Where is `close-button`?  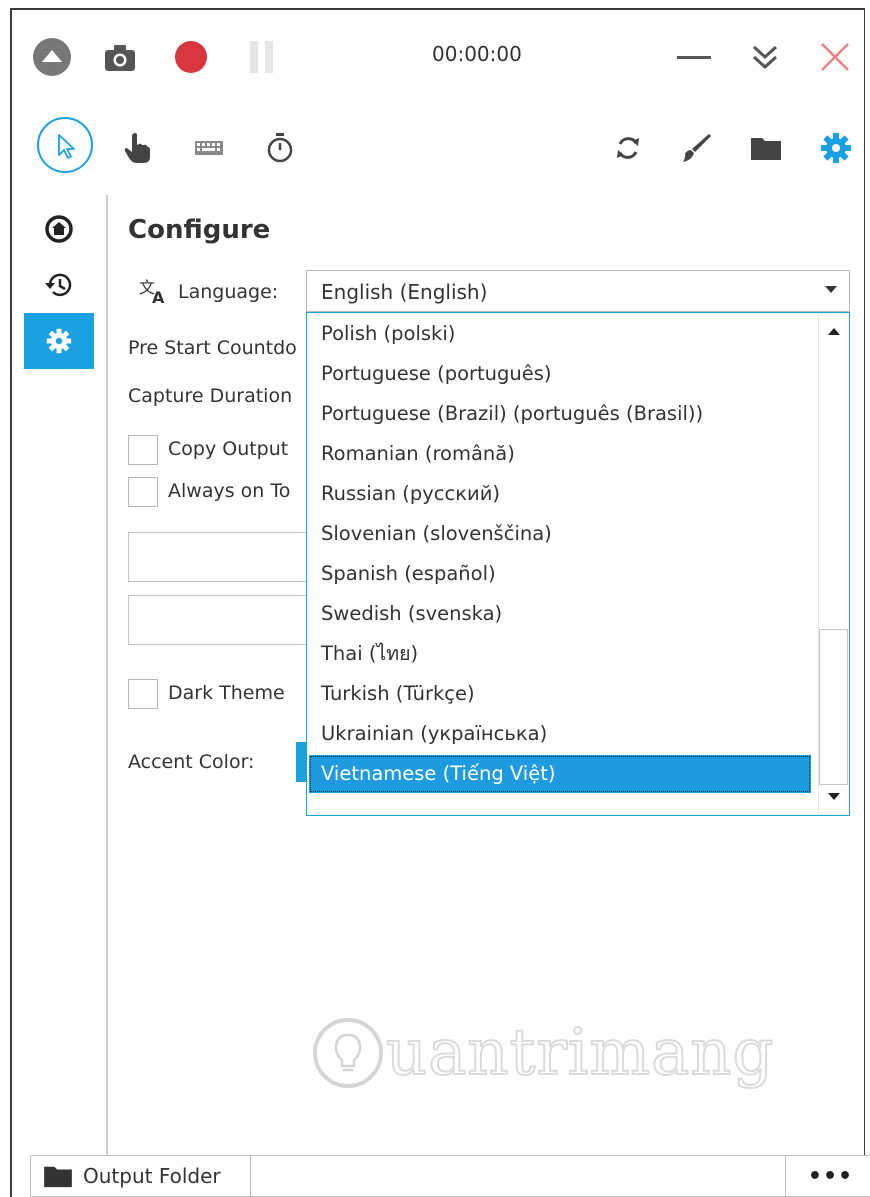 close-button is located at coordinates (835, 57).